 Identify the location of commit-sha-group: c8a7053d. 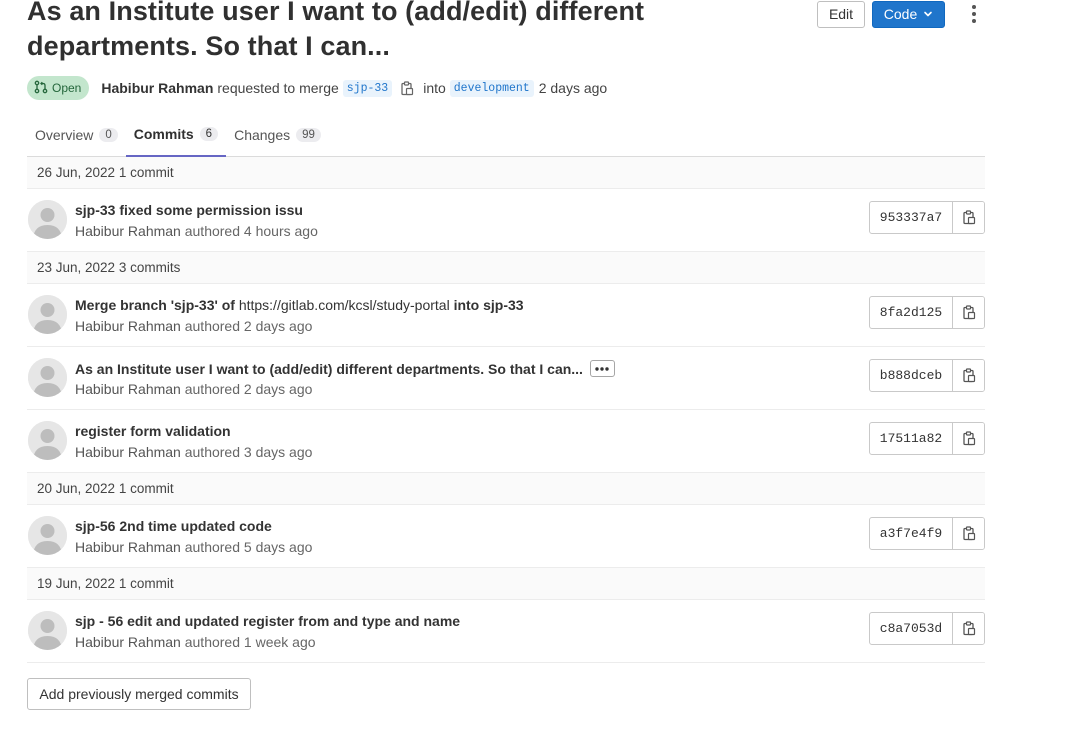
(927, 628).